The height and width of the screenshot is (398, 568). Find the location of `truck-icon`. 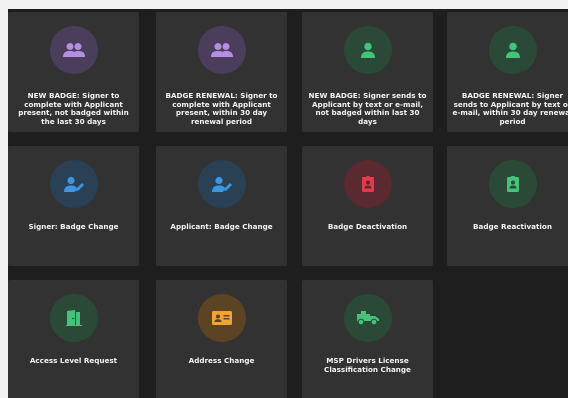

truck-icon is located at coordinates (367, 318).